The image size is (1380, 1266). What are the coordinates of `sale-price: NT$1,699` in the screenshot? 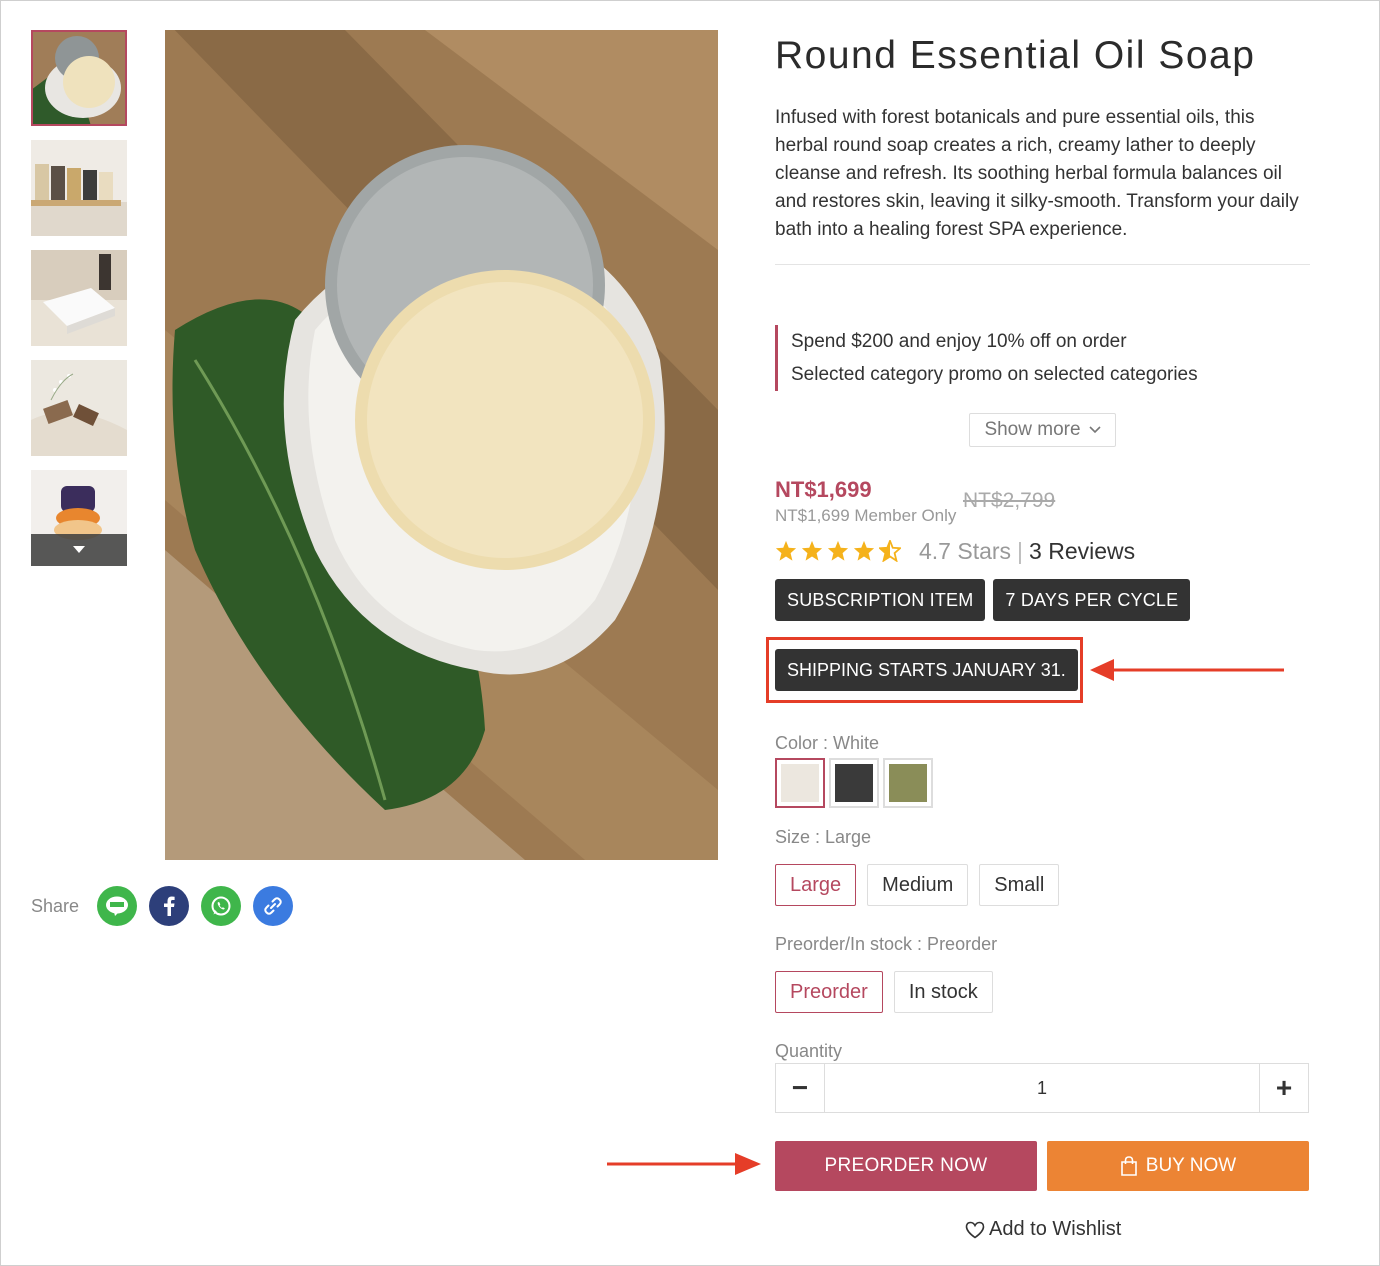 It's located at (823, 489).